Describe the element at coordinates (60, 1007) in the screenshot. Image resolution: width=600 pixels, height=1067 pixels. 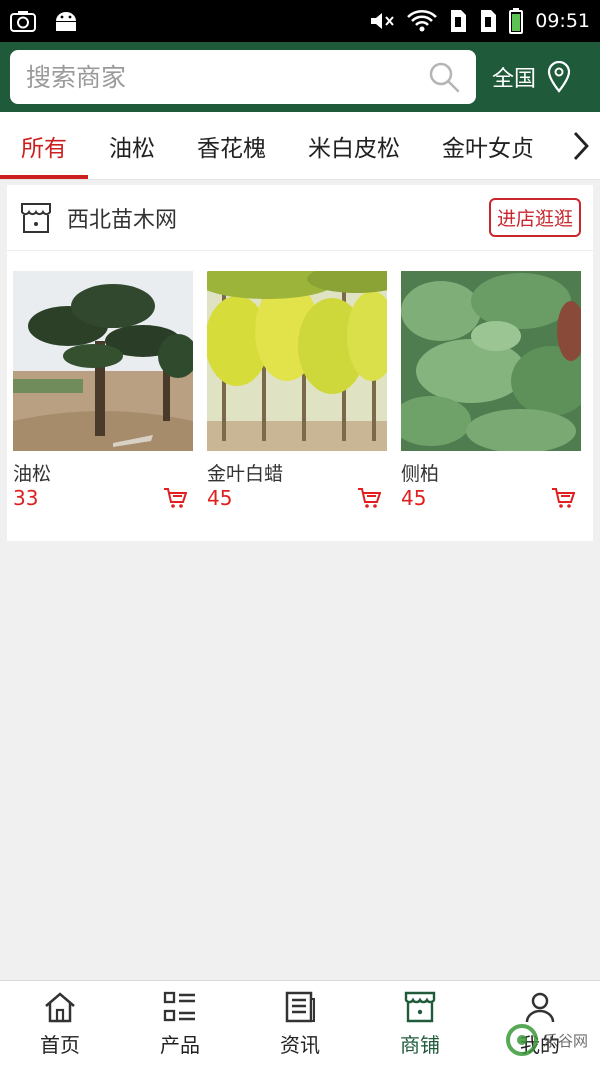
I see `home-icon` at that location.